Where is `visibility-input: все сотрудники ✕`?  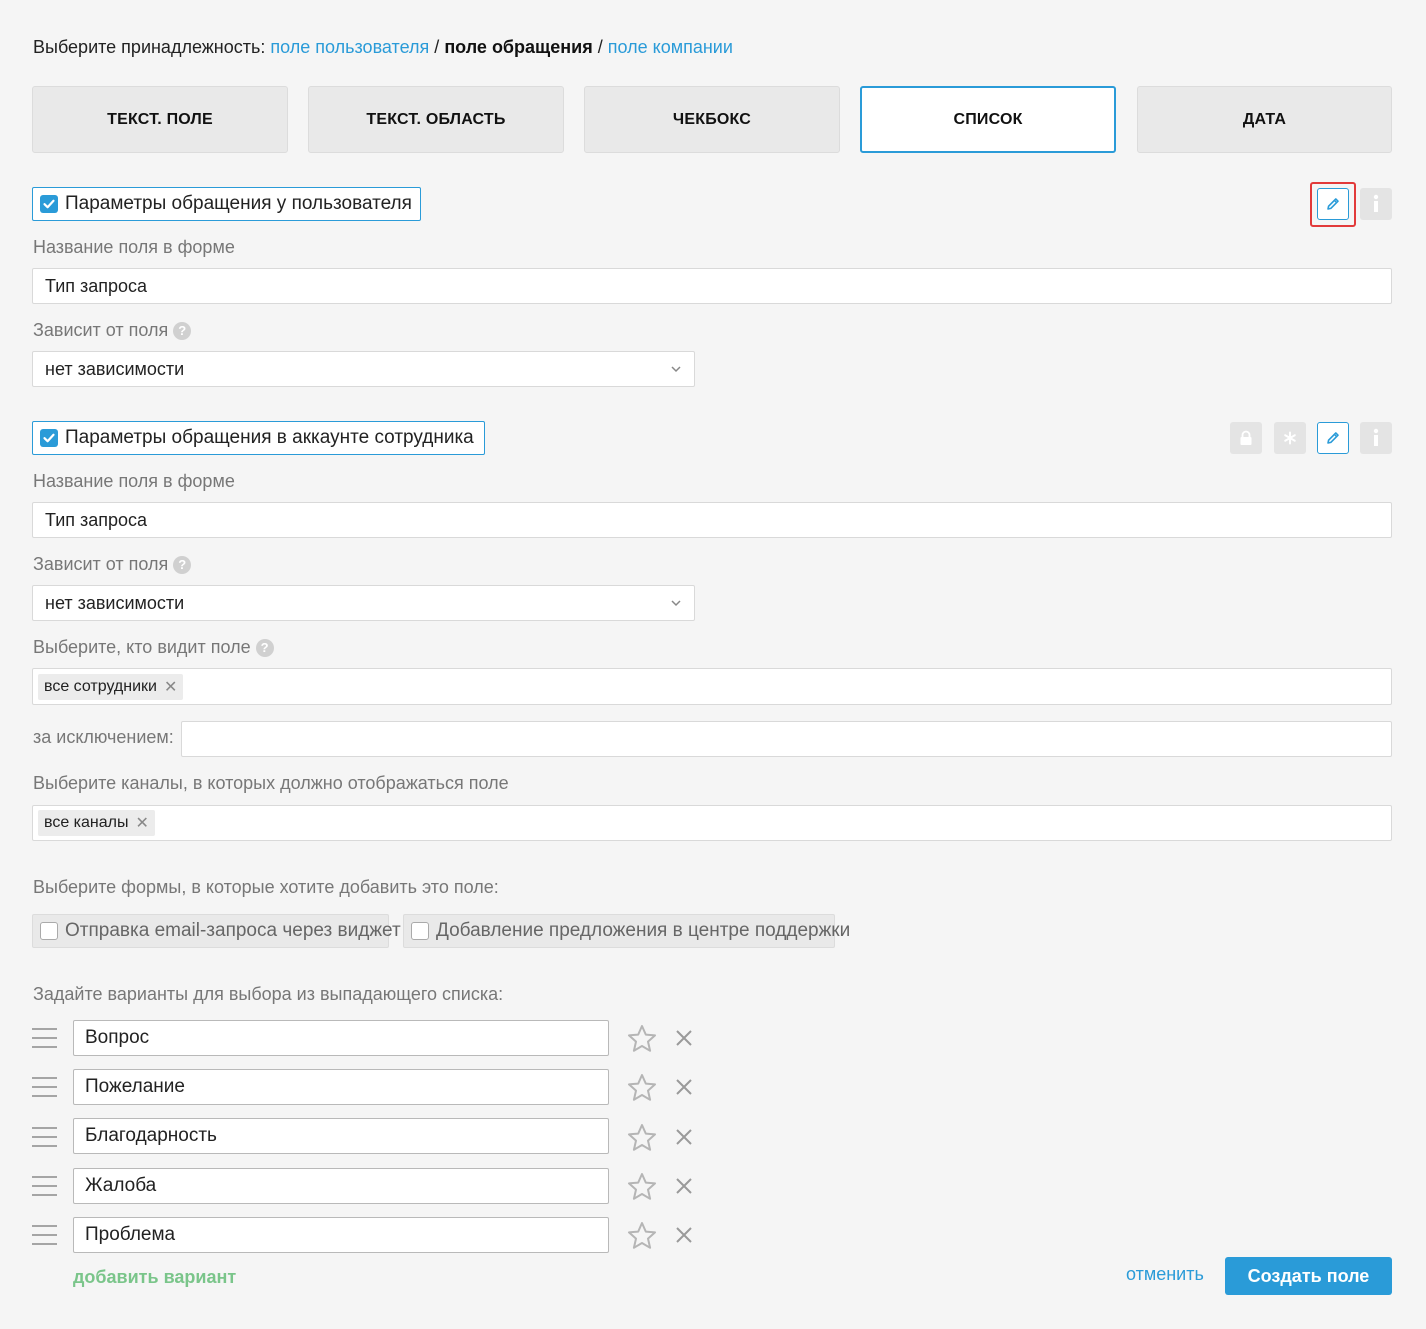 visibility-input: все сотрудники ✕ is located at coordinates (712, 686).